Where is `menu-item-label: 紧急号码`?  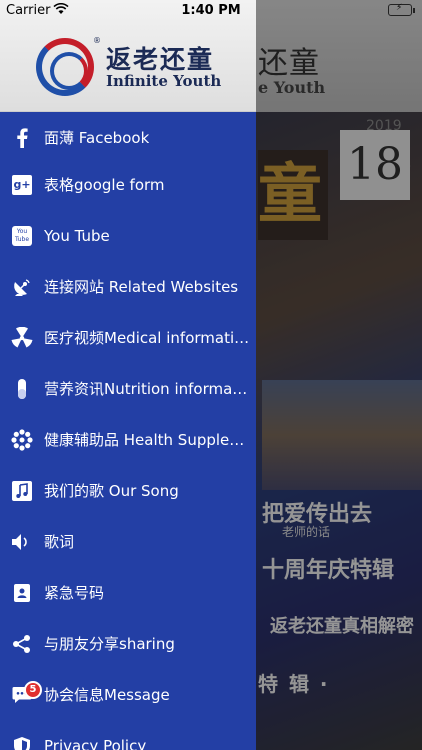 menu-item-label: 紧急号码 is located at coordinates (74, 593).